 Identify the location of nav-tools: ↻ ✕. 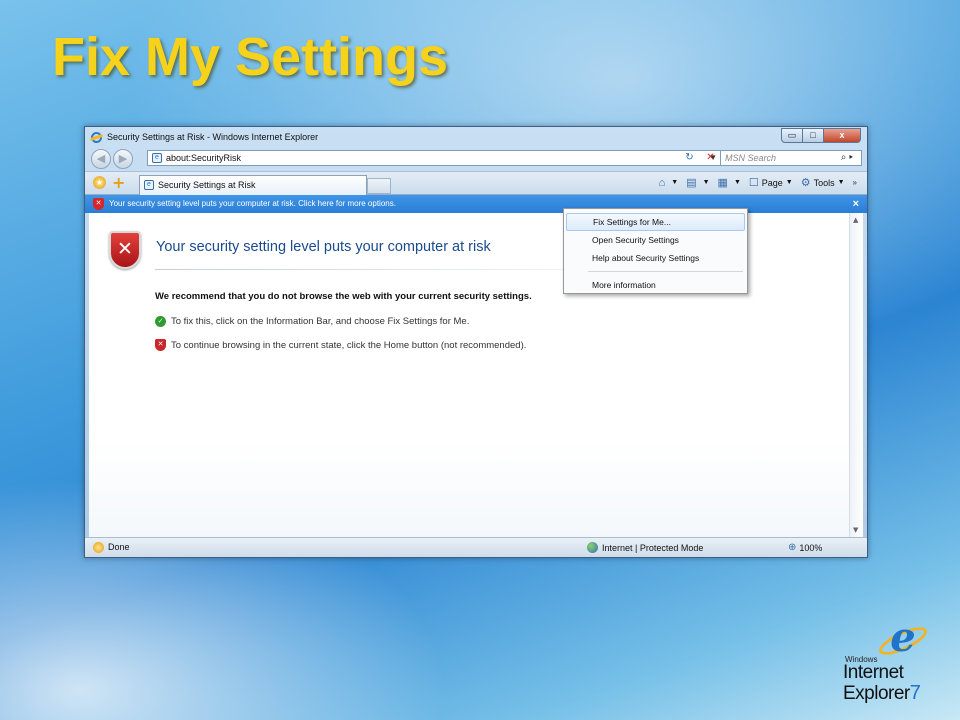
(698, 158).